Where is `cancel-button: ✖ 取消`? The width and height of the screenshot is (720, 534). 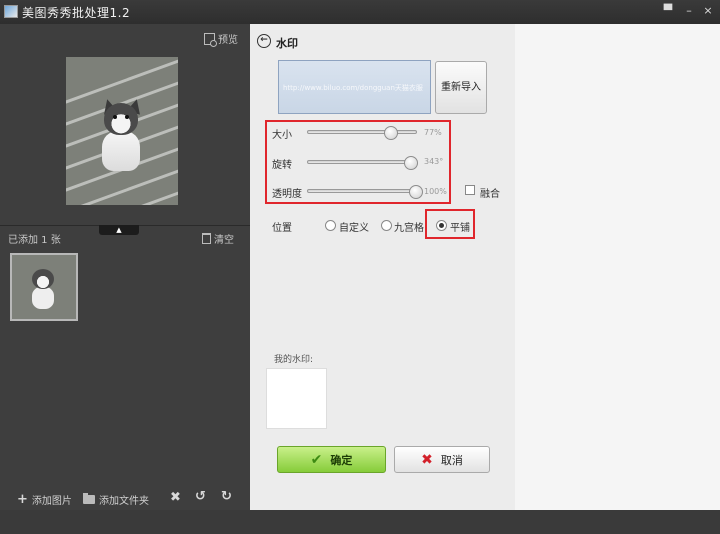
cancel-button: ✖ 取消 is located at coordinates (442, 459).